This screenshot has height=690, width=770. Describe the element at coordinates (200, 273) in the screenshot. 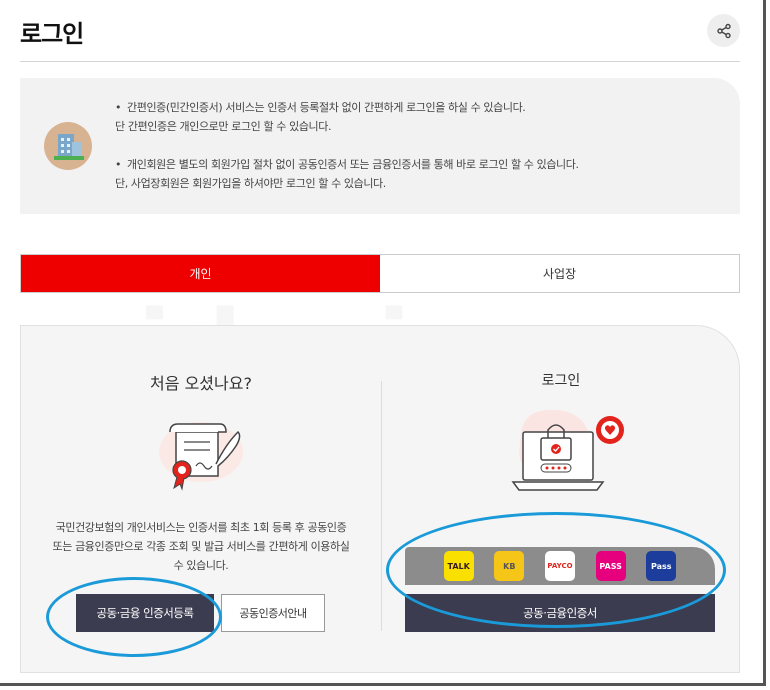

I see `tab-personal: 개인` at that location.